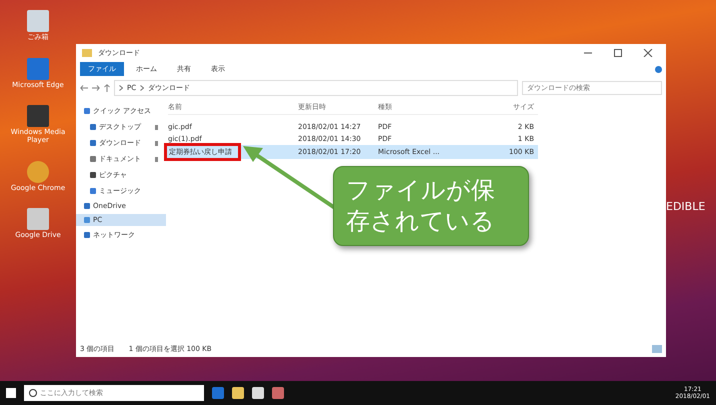 This screenshot has height=405, width=716. I want to click on search-icon, so click(33, 393).